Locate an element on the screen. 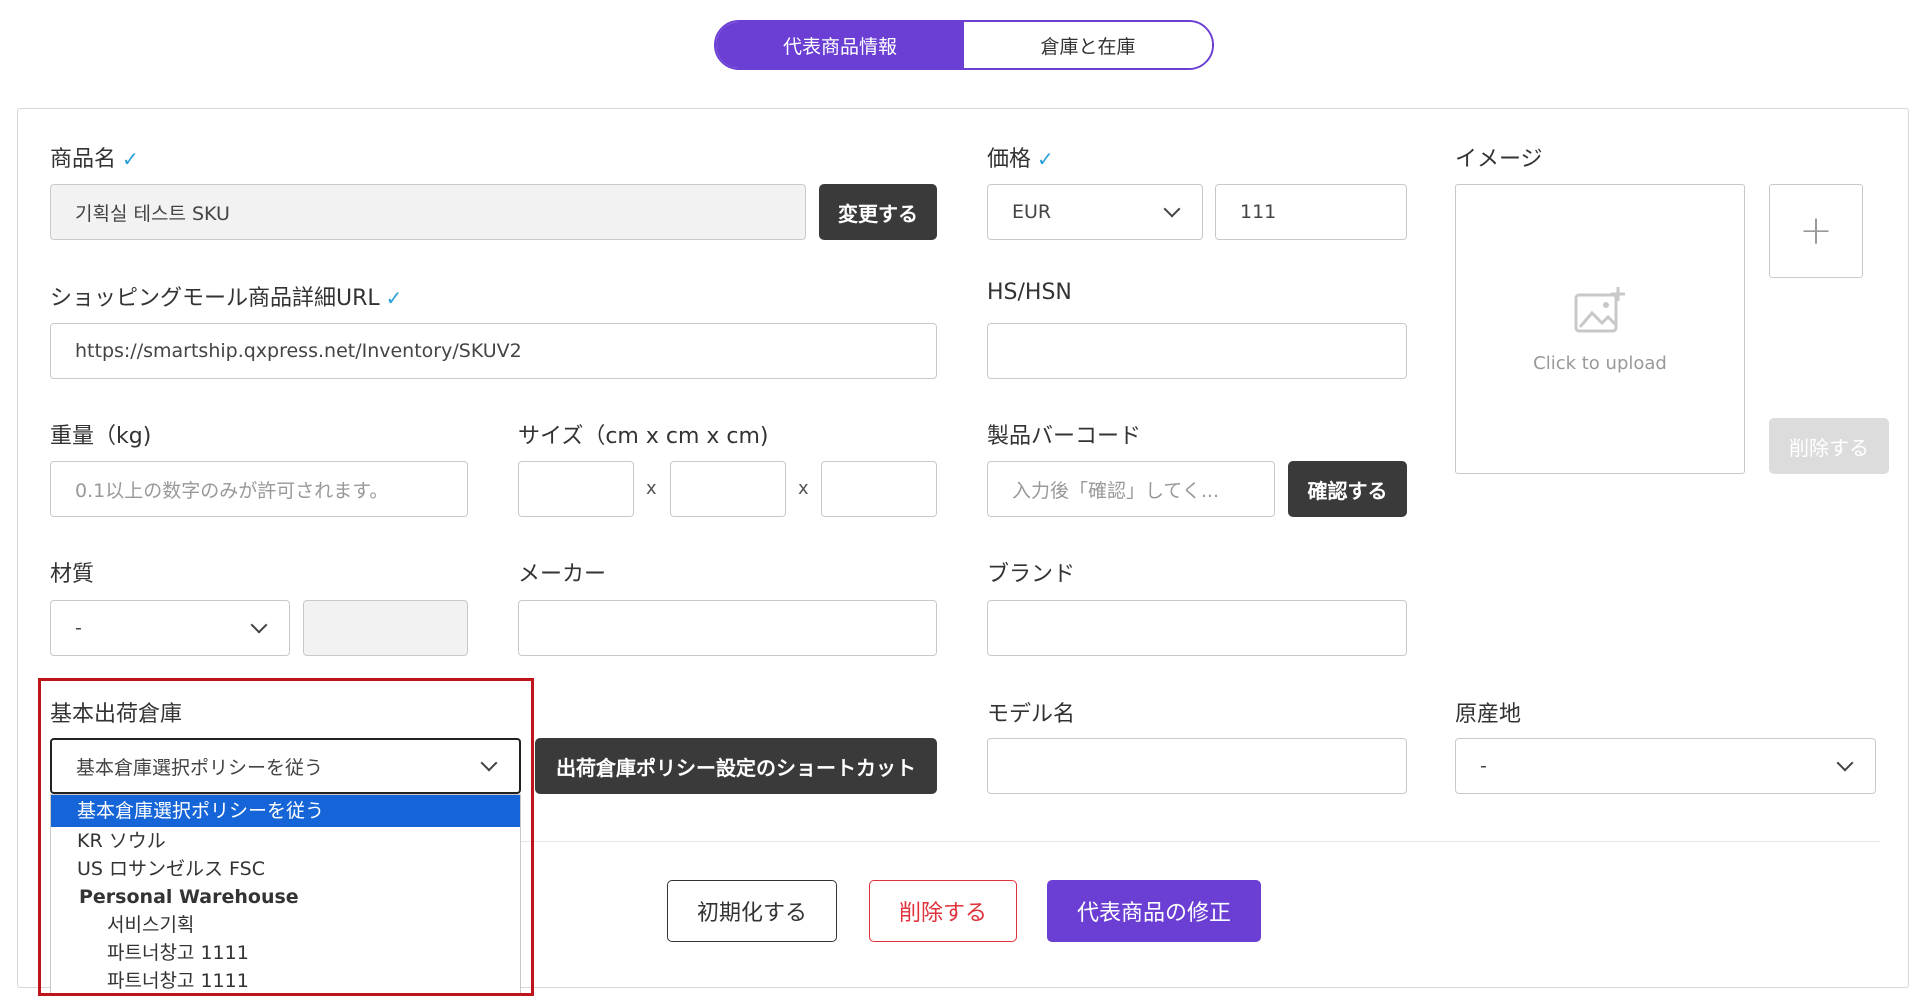 The image size is (1926, 1007). size-width-input is located at coordinates (728, 489).